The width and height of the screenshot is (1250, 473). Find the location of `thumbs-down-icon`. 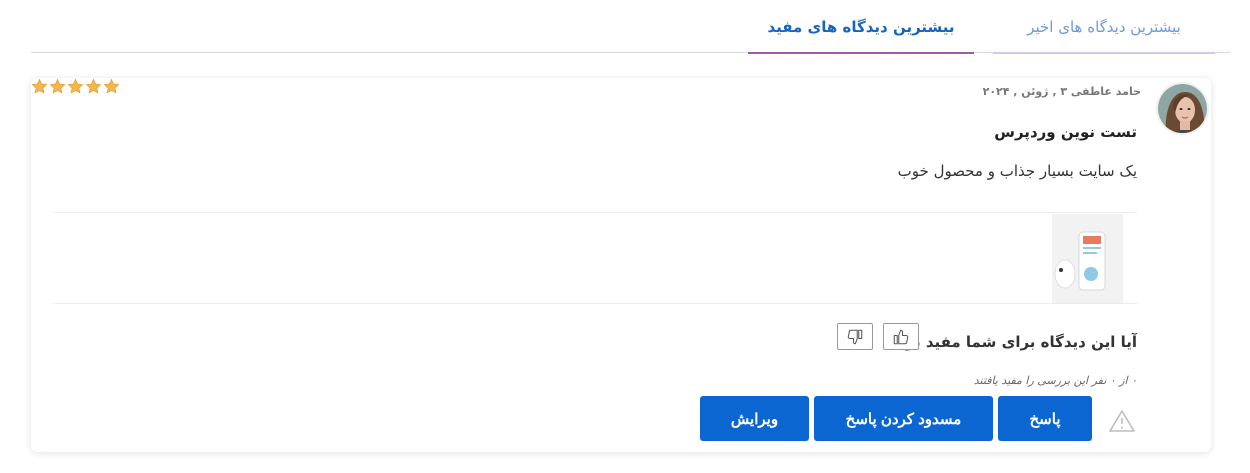

thumbs-down-icon is located at coordinates (855, 336).